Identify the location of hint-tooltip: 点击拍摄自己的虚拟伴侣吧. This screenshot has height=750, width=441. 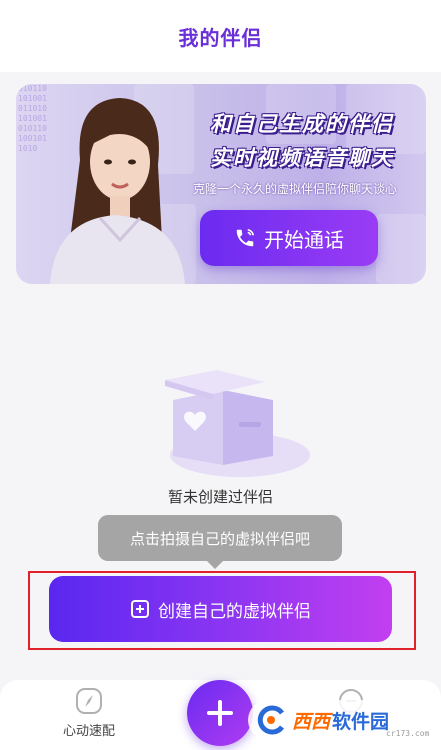
(220, 538).